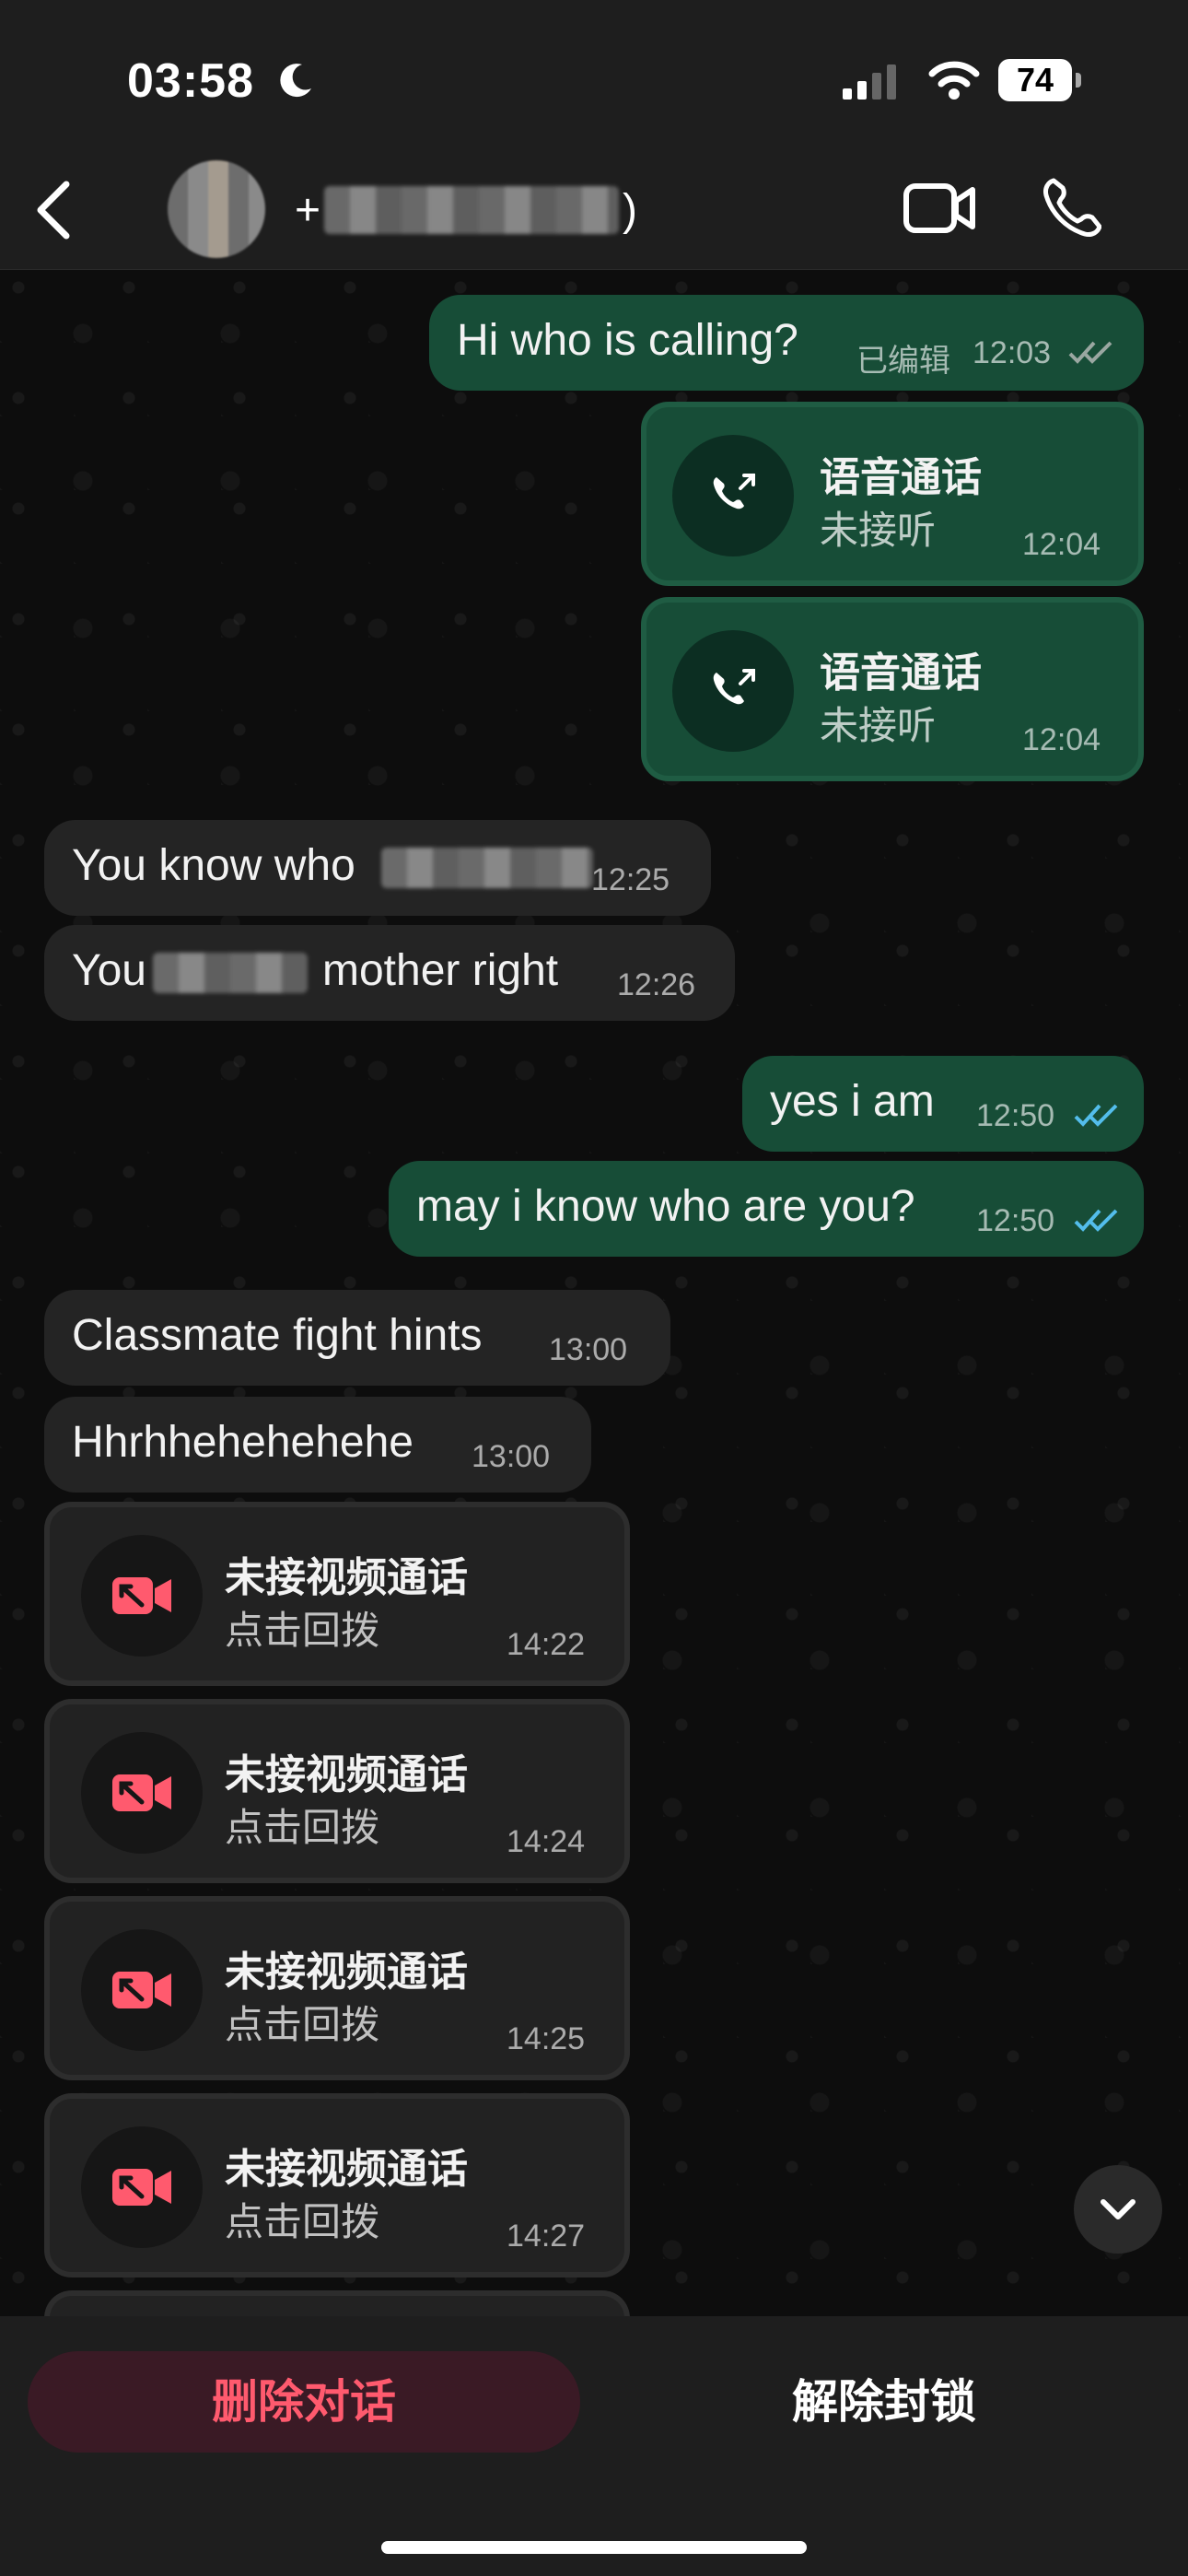 This screenshot has width=1188, height=2576. Describe the element at coordinates (190, 81) in the screenshot. I see `status-time: 03:58` at that location.